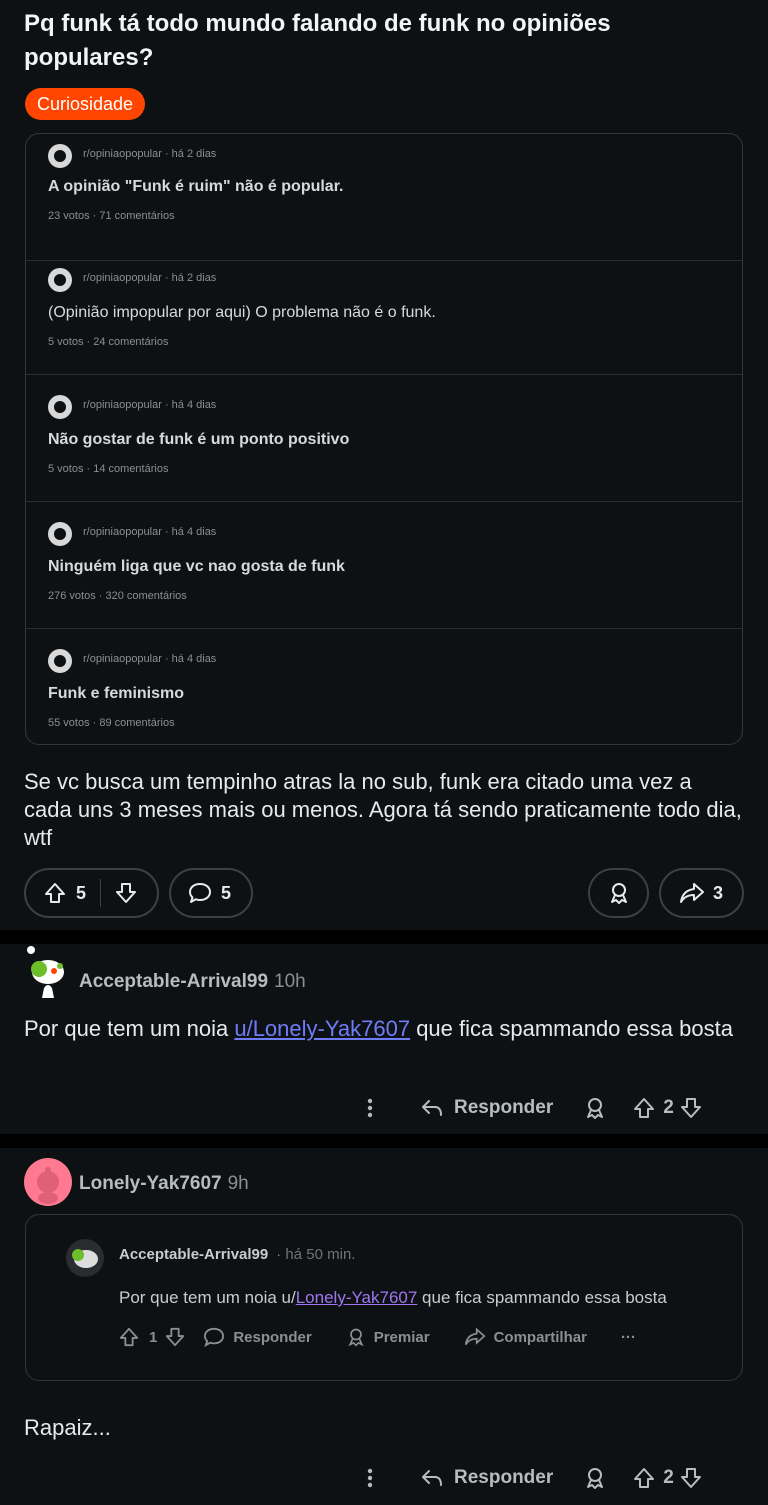  I want to click on embed-stats: 5 votos · 24 comentários, so click(108, 342).